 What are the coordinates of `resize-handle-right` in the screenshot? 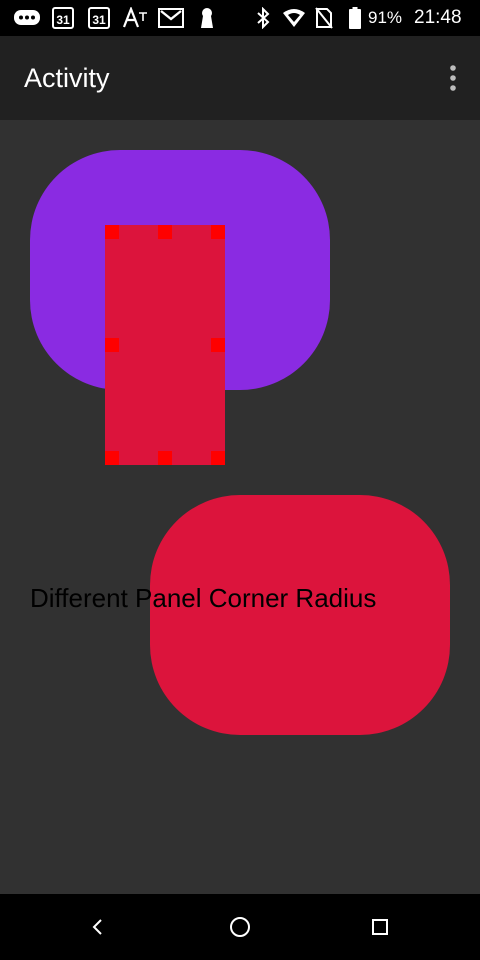 It's located at (218, 345).